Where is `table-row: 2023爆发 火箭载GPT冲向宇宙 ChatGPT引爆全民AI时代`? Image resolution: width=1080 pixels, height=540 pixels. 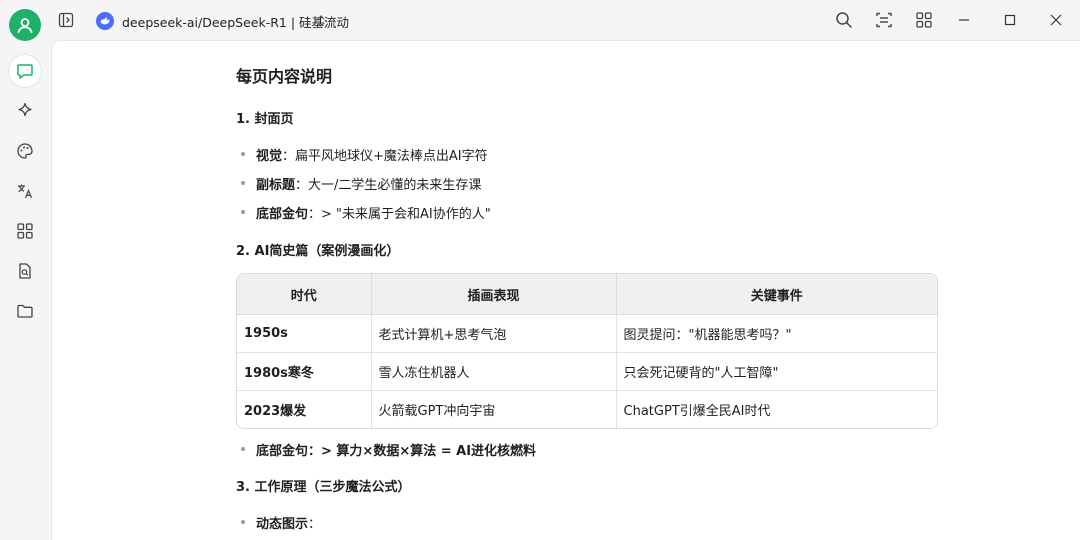 table-row: 2023爆发 火箭载GPT冲向宇宙 ChatGPT引爆全民AI时代 is located at coordinates (587, 409).